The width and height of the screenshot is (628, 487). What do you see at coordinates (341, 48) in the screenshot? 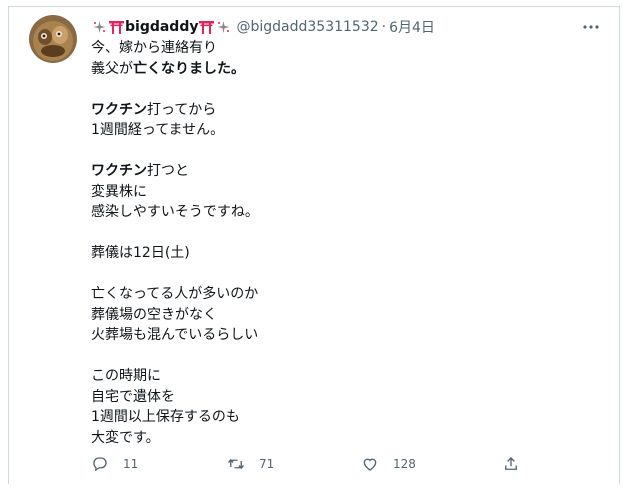
I see `tweet-line: 今、嫁から連絡有り` at bounding box center [341, 48].